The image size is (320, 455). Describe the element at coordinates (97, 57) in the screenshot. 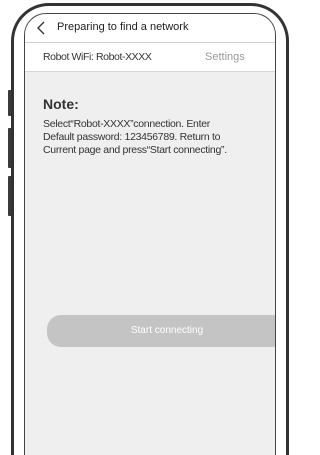

I see `robot-wifi-label: Robot WiFi: Robot-XXXX` at that location.